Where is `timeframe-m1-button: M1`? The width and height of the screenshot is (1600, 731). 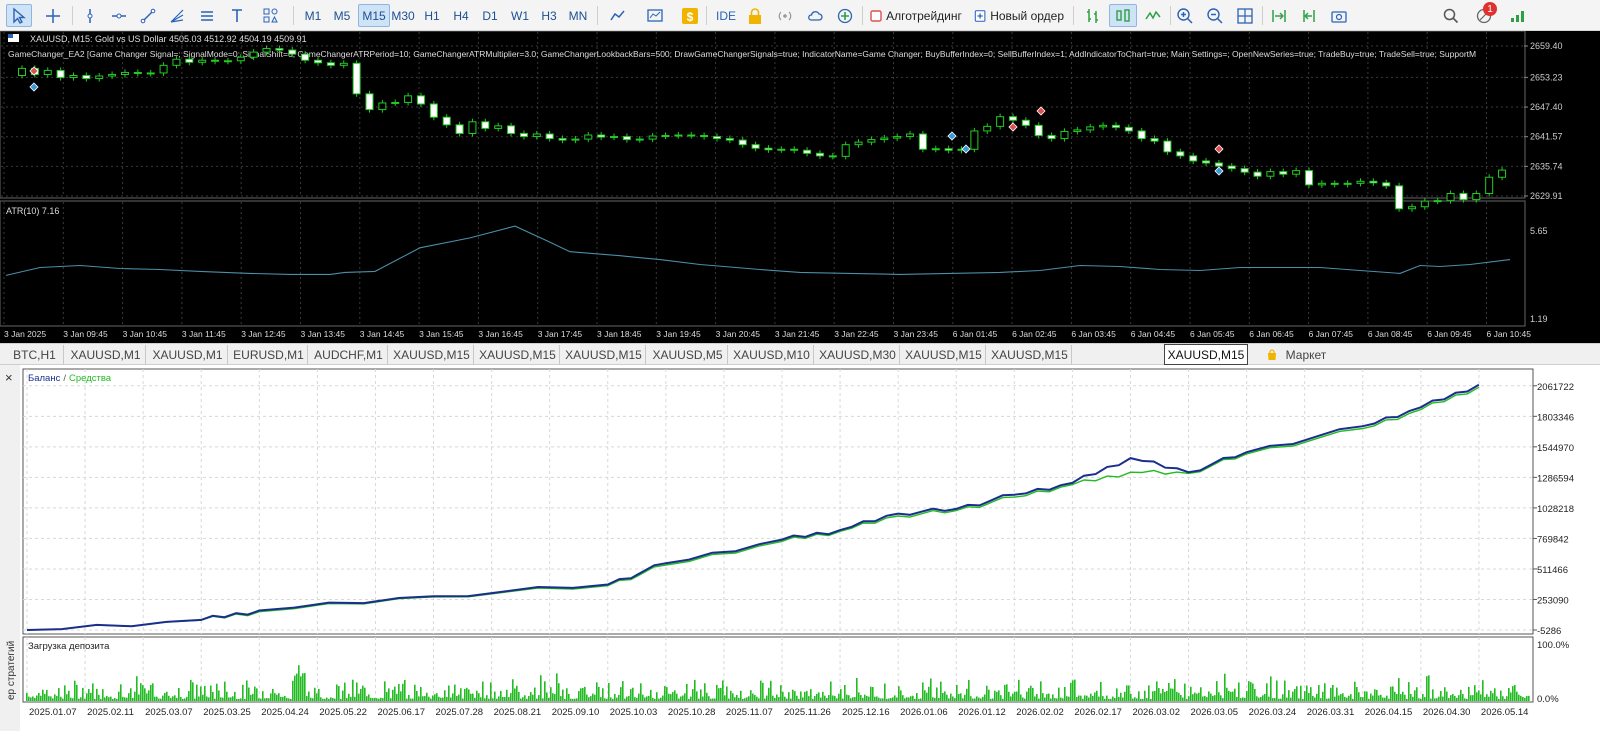
timeframe-m1-button: M1 is located at coordinates (313, 15).